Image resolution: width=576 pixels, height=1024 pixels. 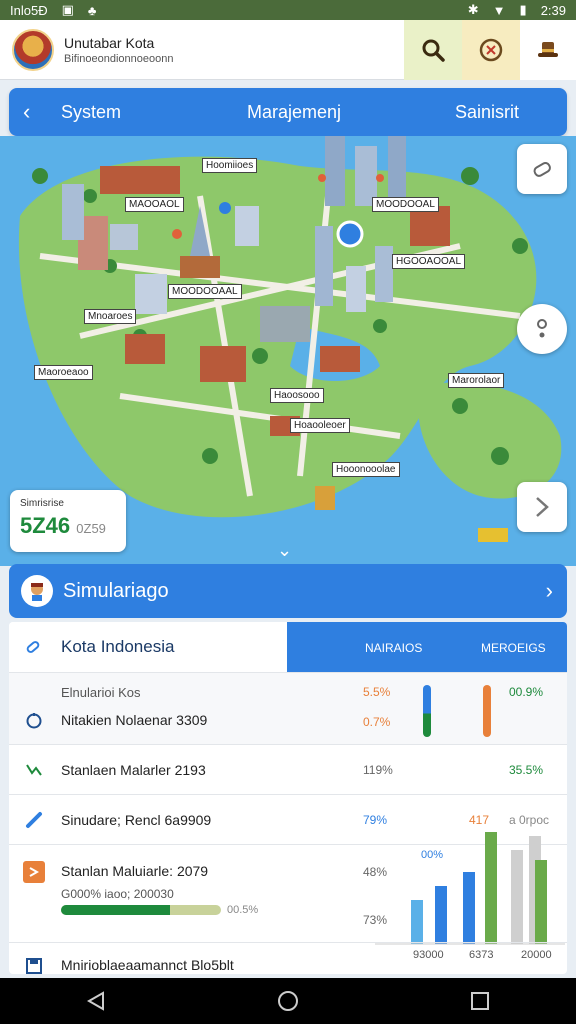 I want to click on map-label: Hoomiioes, so click(x=230, y=165).